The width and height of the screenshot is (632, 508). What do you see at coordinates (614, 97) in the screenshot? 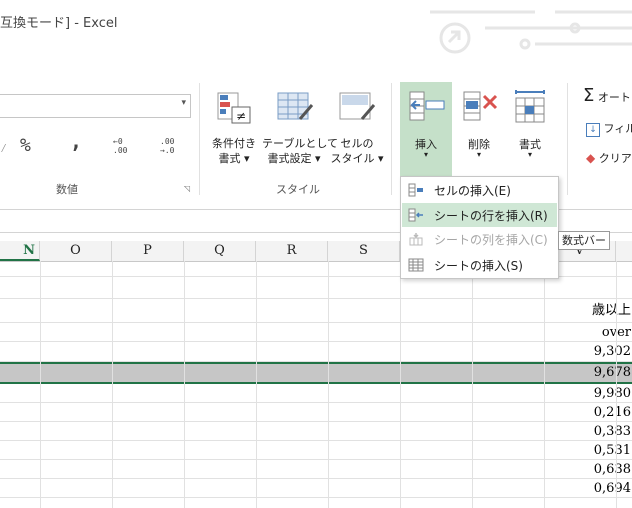
I see `autosum-label: オート` at bounding box center [614, 97].